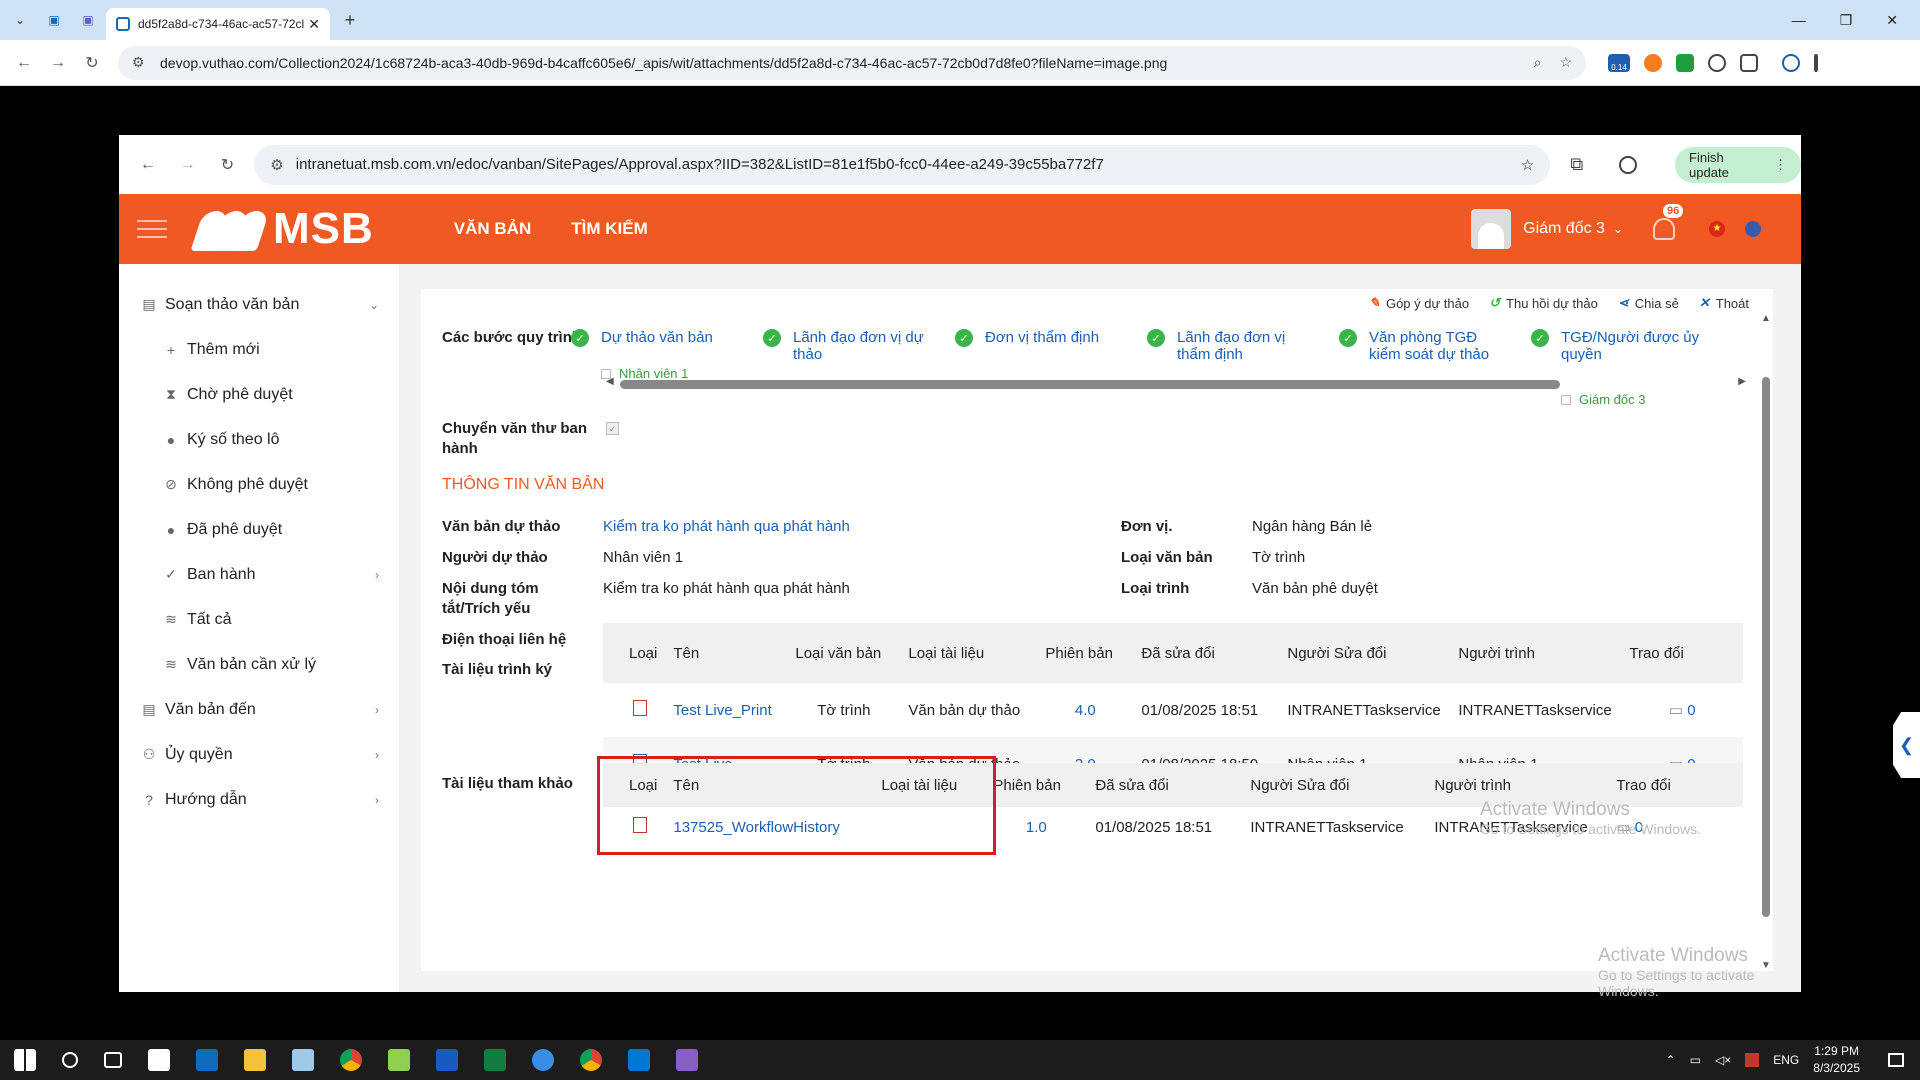 This screenshot has height=1080, width=1920. Describe the element at coordinates (70, 1060) in the screenshot. I see `search-icon` at that location.